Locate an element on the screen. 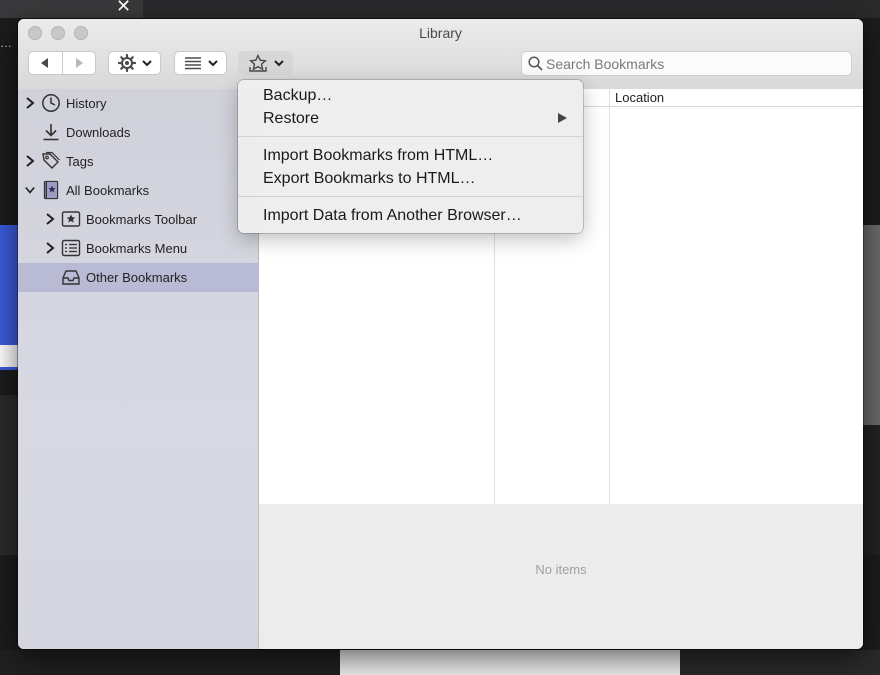 This screenshot has width=880, height=675. background-bottom-mid is located at coordinates (510, 662).